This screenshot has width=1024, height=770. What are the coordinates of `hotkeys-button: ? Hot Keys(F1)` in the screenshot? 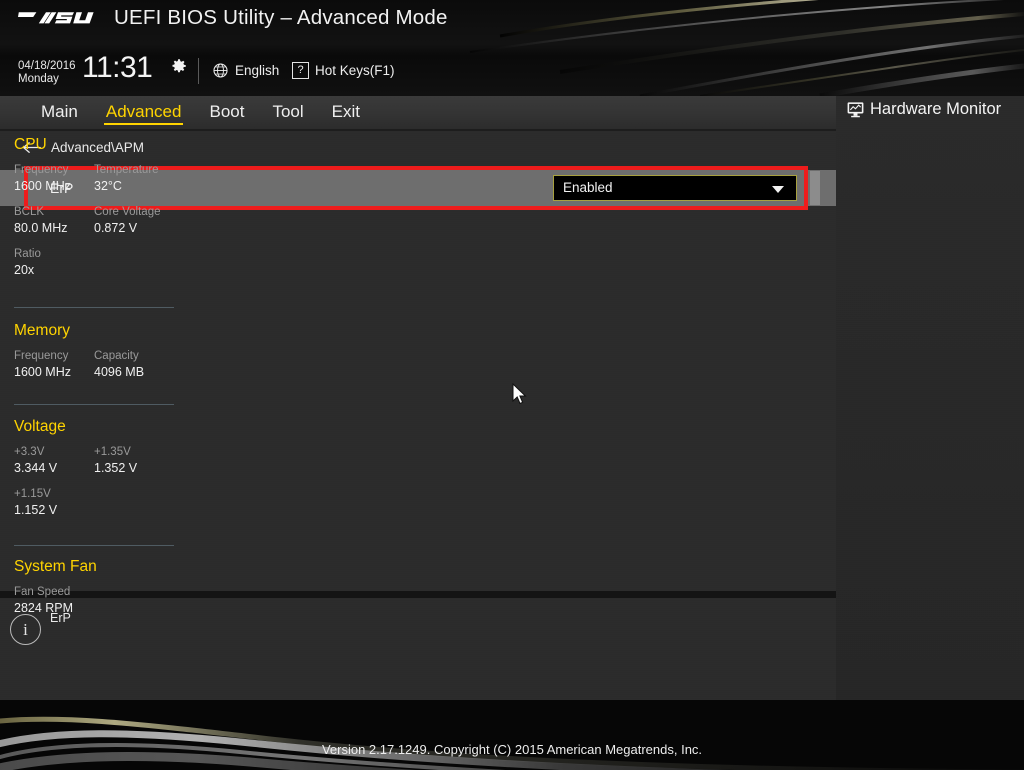 It's located at (343, 70).